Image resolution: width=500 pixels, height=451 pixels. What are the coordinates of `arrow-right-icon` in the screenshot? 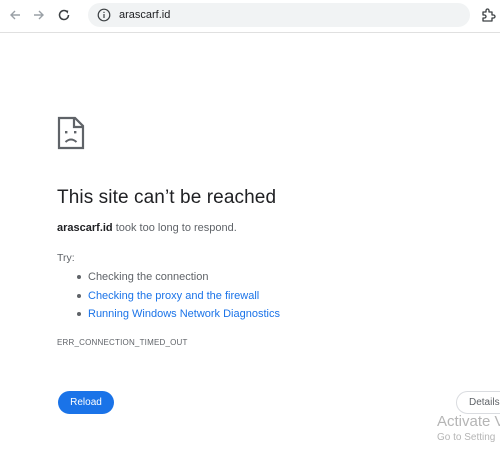 It's located at (39, 15).